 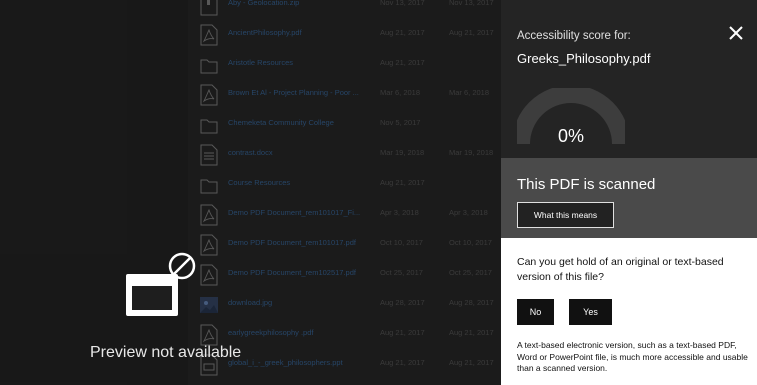 I want to click on file-name: Greeks_Philosophy.pdf, so click(x=584, y=58).